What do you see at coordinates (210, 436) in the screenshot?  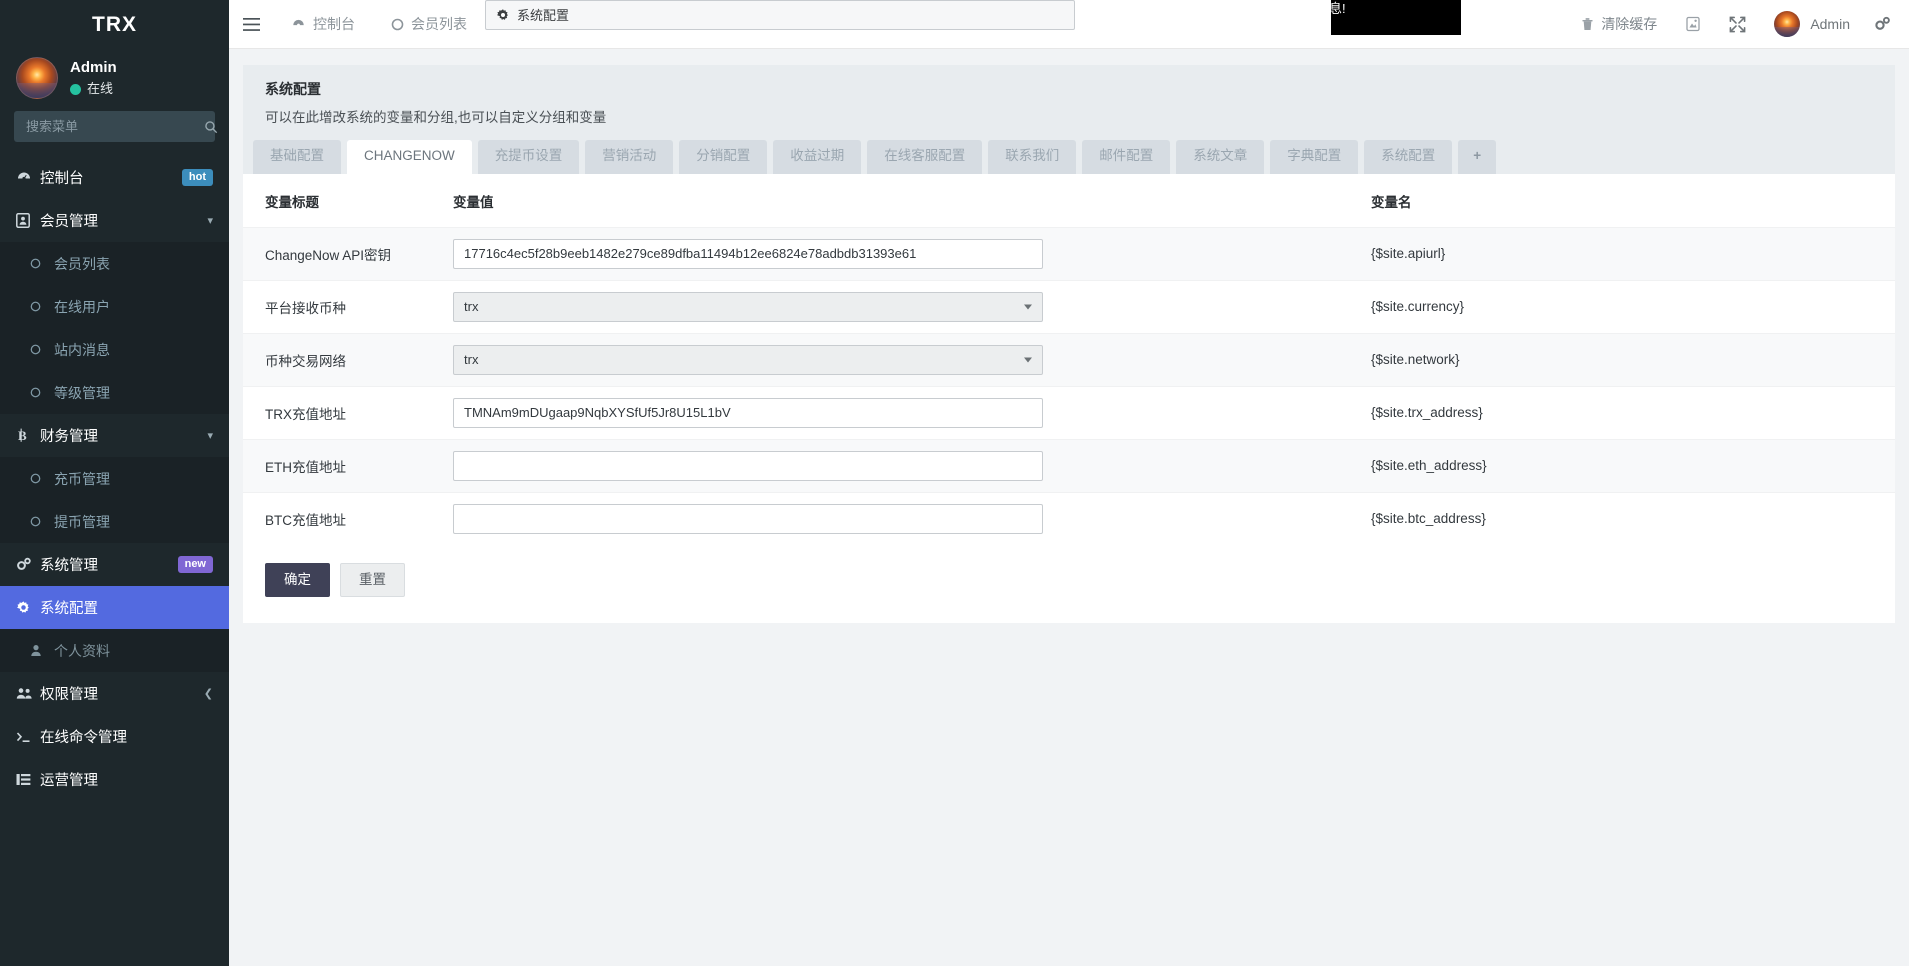 I see `chevron-down-icon: ▾` at bounding box center [210, 436].